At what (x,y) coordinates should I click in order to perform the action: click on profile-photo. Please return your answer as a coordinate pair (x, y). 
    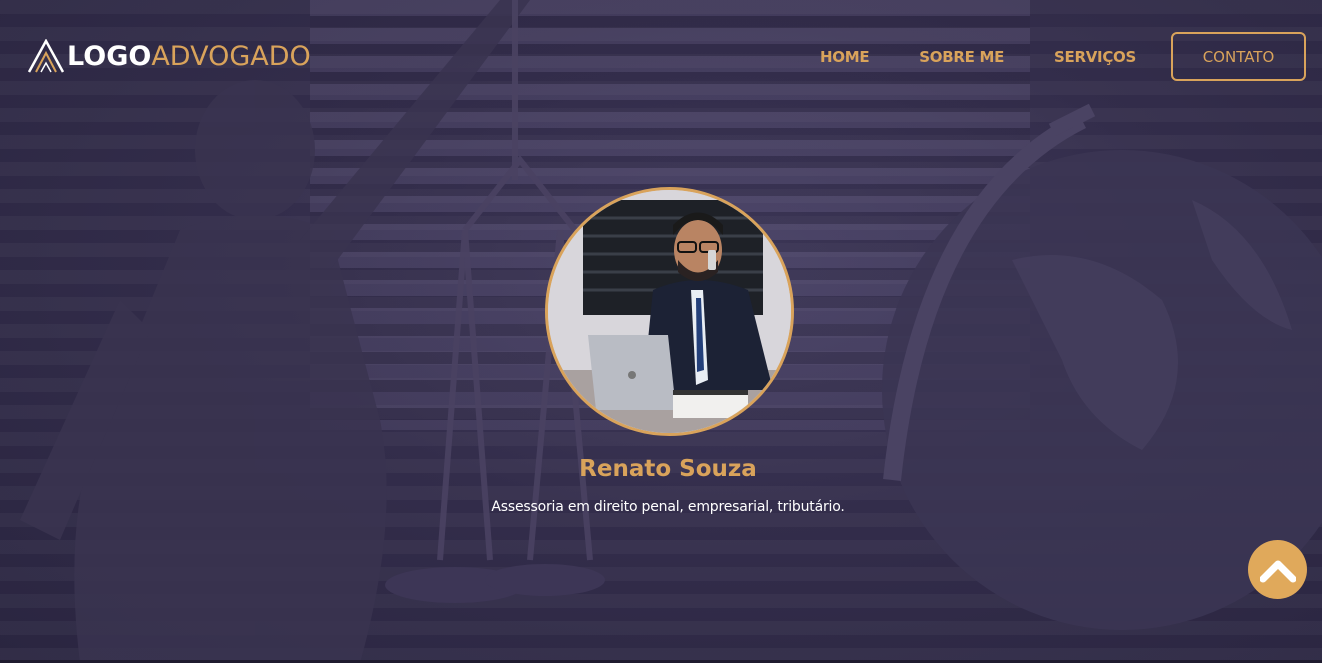
    Looking at the image, I should click on (669, 311).